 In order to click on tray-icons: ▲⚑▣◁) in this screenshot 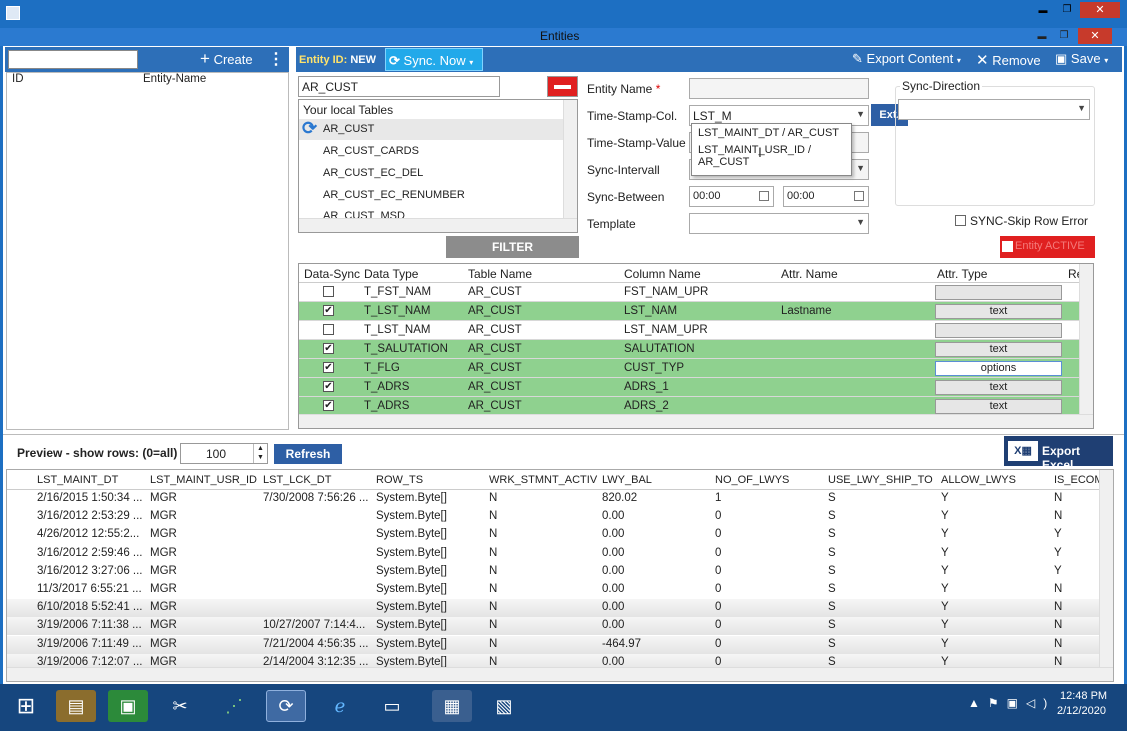, I will do `click(1011, 703)`.